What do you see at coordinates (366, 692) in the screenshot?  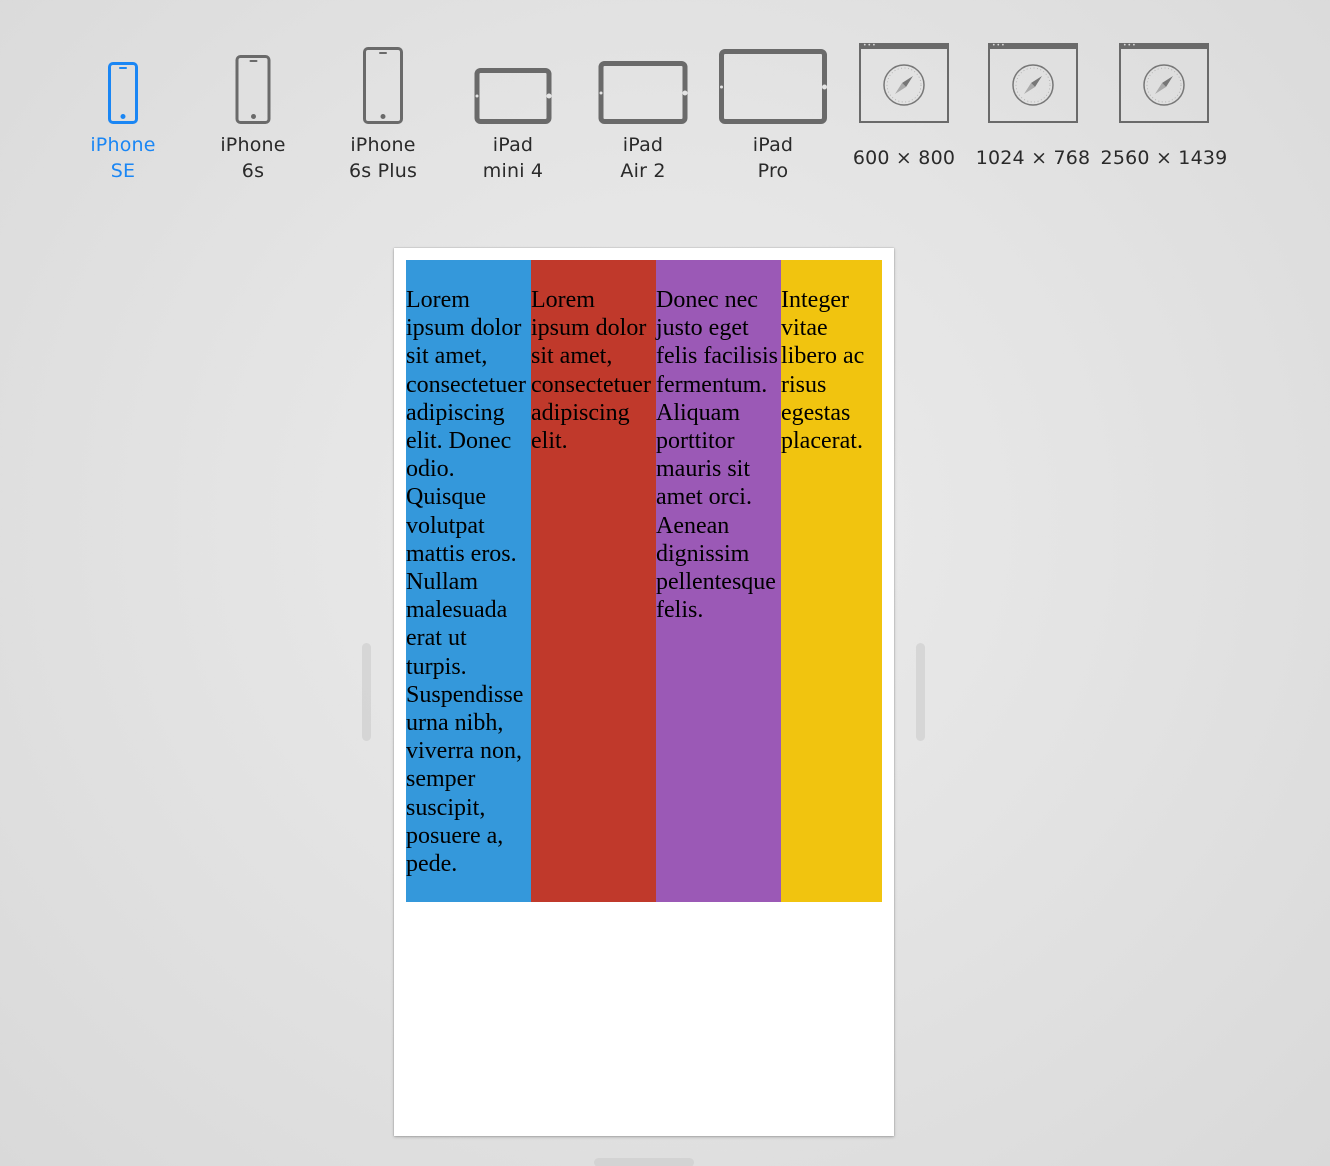 I see `resize-handle-left` at bounding box center [366, 692].